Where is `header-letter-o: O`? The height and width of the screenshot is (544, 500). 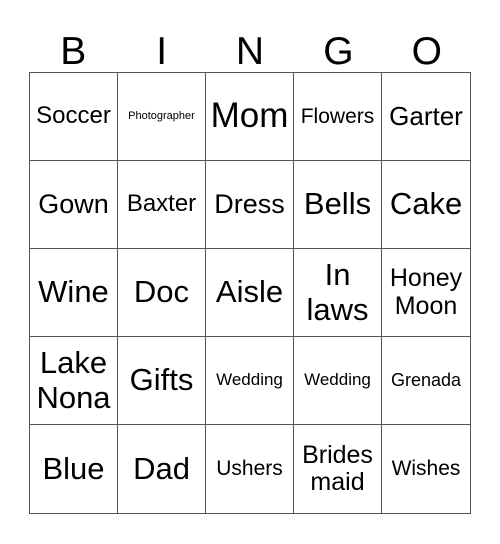 header-letter-o: O is located at coordinates (426, 51).